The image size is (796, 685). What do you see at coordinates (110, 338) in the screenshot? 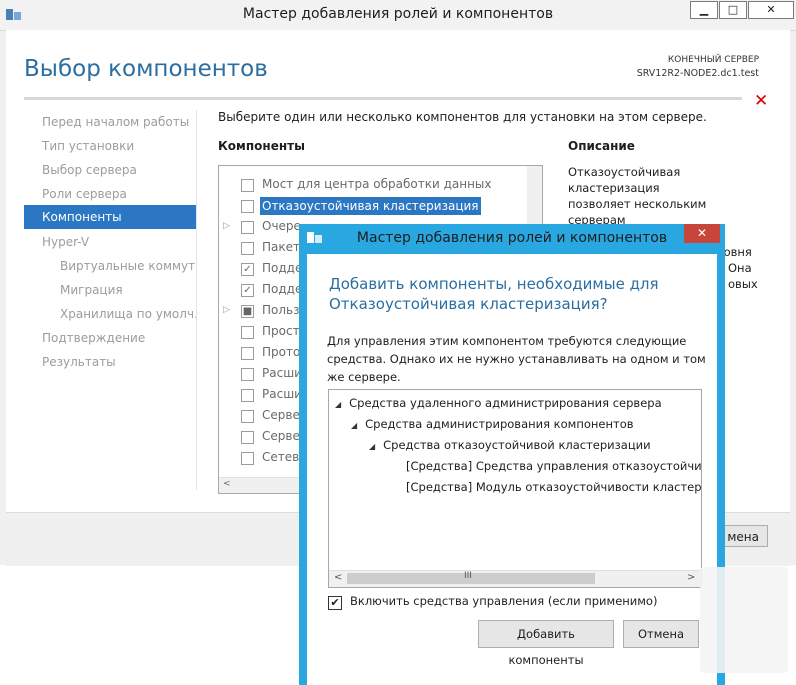
I see `nav-confirmation: Подтверждение` at bounding box center [110, 338].